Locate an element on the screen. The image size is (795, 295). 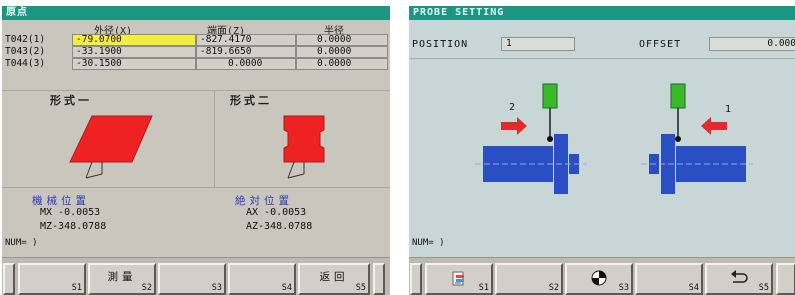
machine-z-readout: MZ-348.0788 is located at coordinates (73, 226).